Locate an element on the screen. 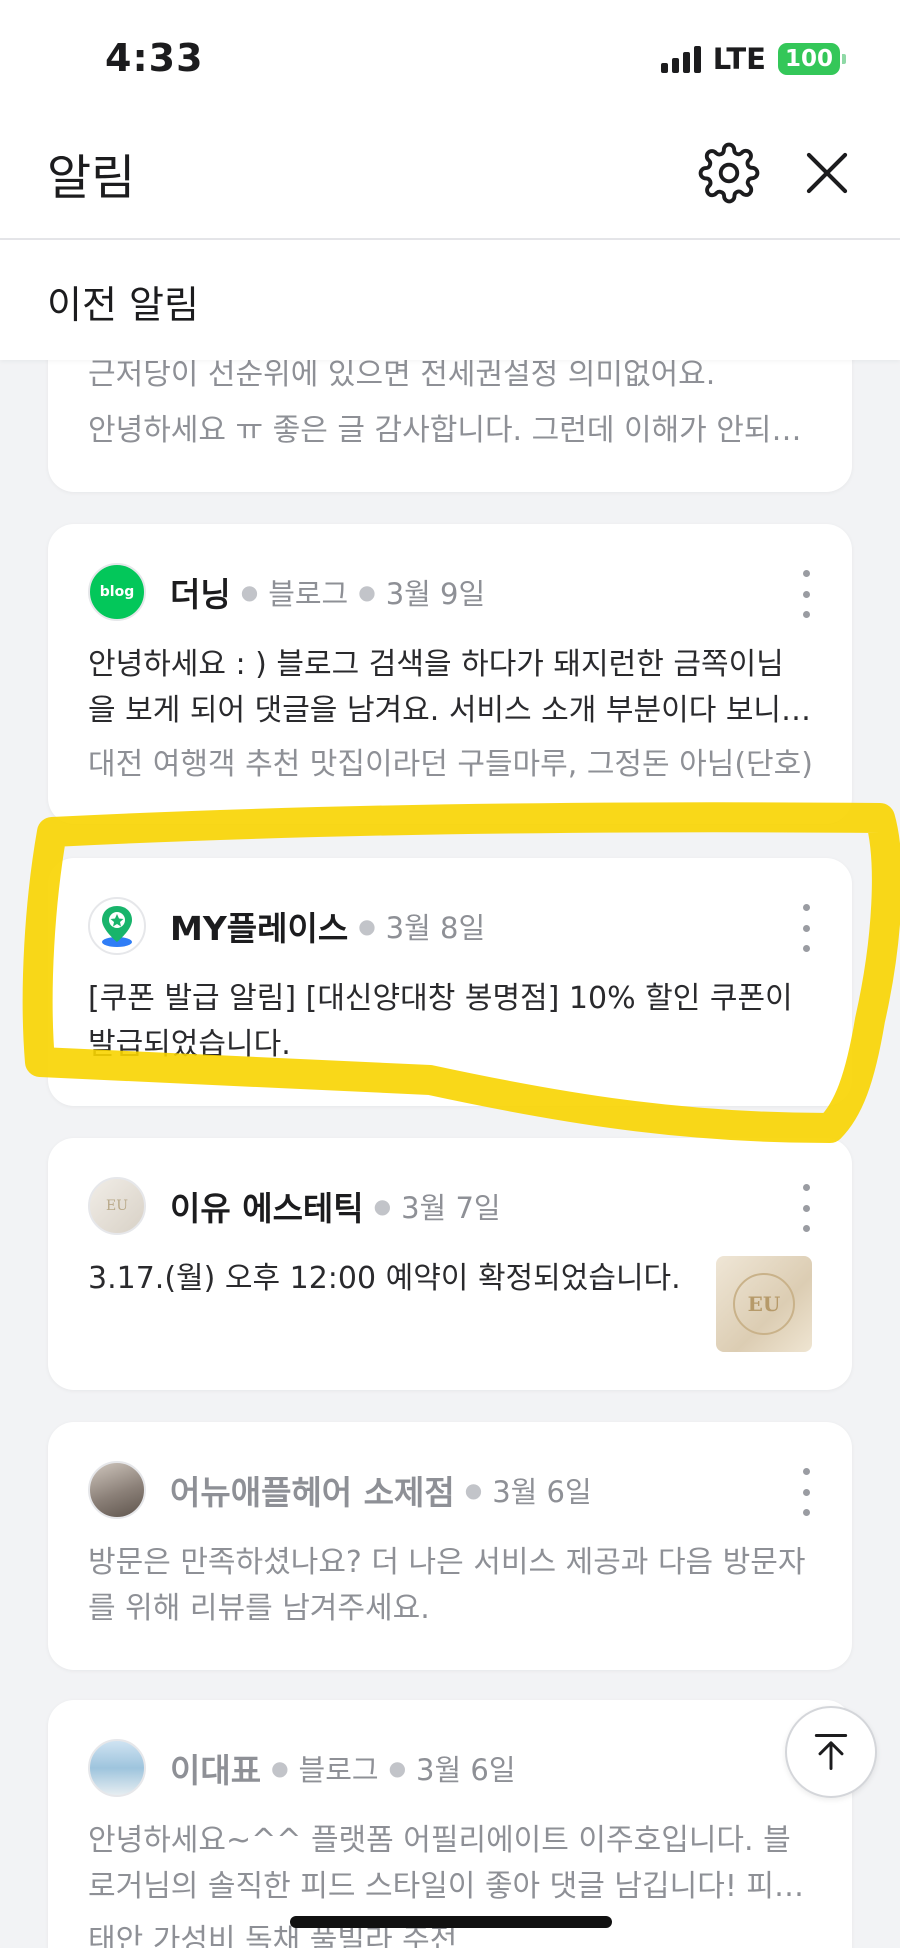 The height and width of the screenshot is (1948, 900). top-header: 4:33 LTE 100 알림 is located at coordinates (450, 120).